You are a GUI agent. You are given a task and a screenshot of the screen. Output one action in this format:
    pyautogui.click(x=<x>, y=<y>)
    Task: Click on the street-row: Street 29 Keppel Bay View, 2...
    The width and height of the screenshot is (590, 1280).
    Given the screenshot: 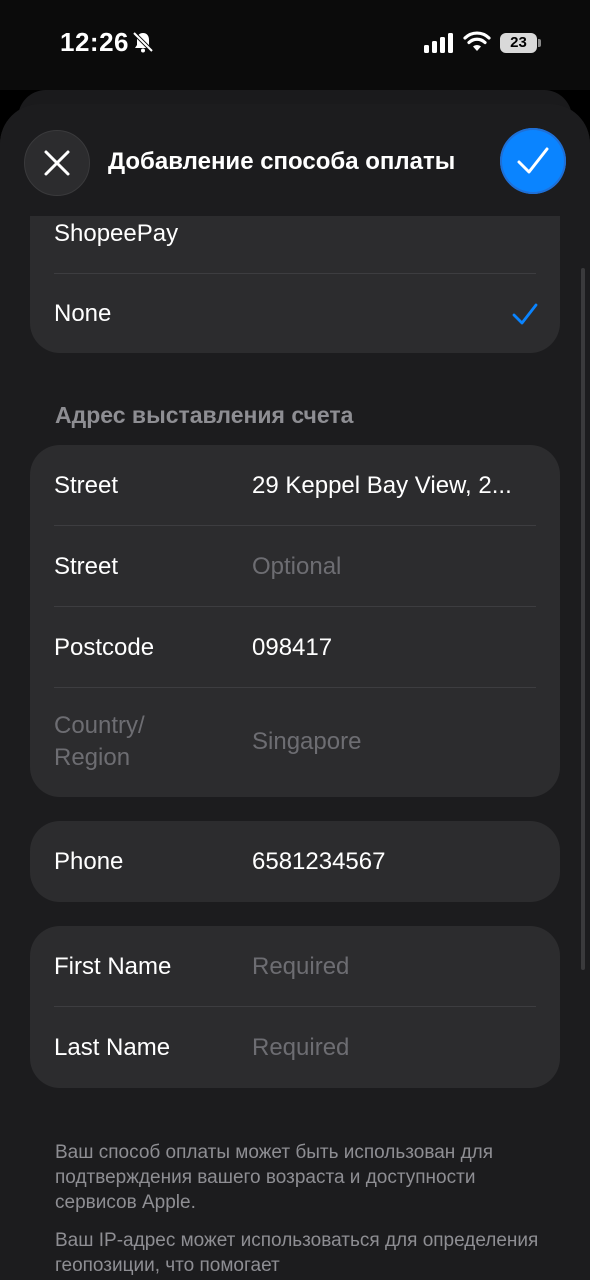 What is the action you would take?
    pyautogui.click(x=295, y=485)
    